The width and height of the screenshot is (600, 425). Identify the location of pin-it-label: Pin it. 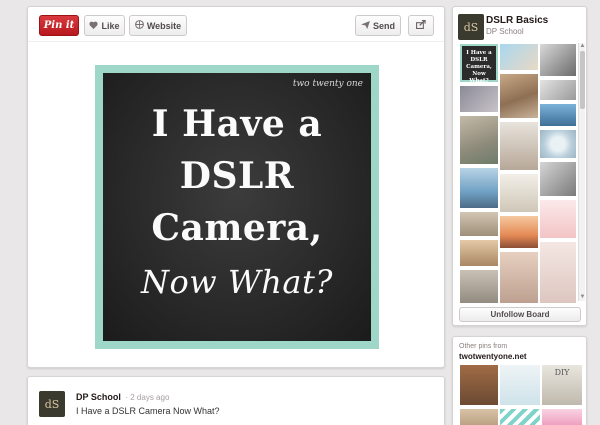
(59, 25).